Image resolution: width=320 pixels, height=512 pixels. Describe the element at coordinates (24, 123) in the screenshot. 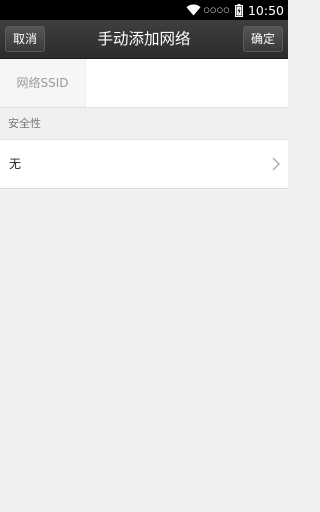

I see `security-section-label: 安全性` at that location.